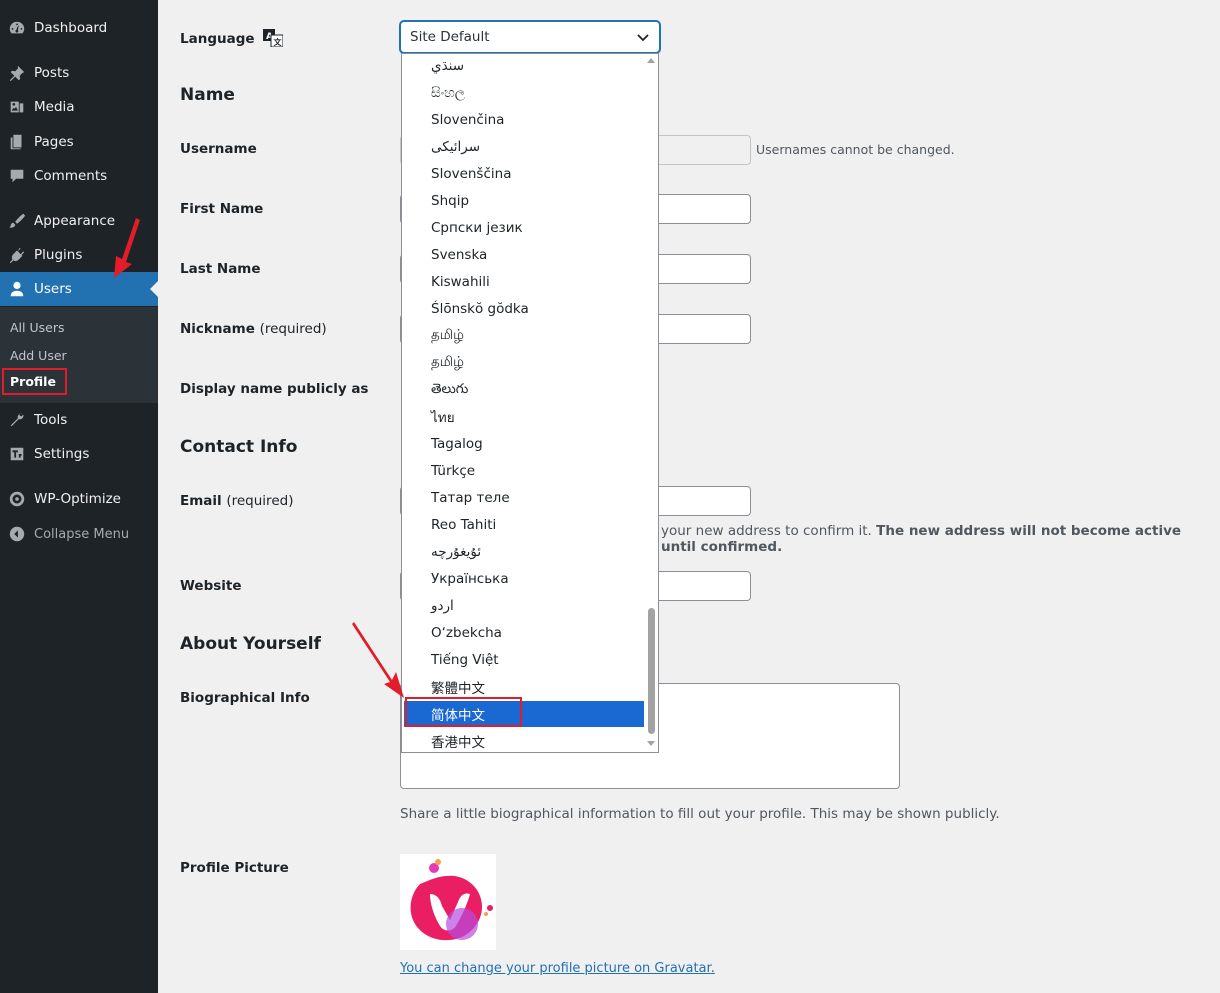 The image size is (1220, 993). Describe the element at coordinates (54, 142) in the screenshot. I see `menu-label: Pages` at that location.